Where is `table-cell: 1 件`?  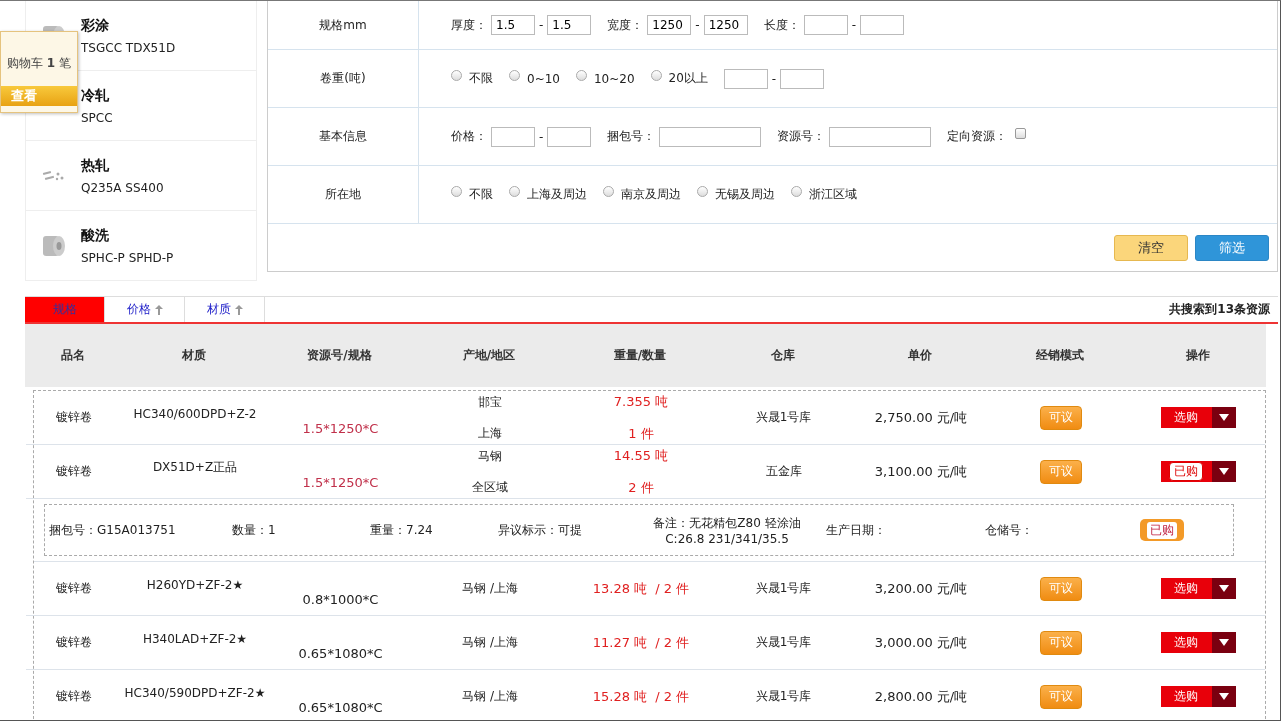 table-cell: 1 件 is located at coordinates (641, 433).